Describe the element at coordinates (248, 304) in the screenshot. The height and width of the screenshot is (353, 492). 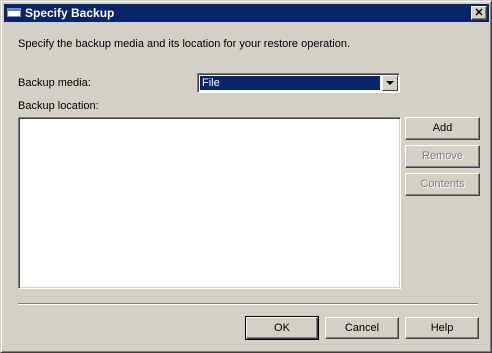
I see `footer-separator` at that location.